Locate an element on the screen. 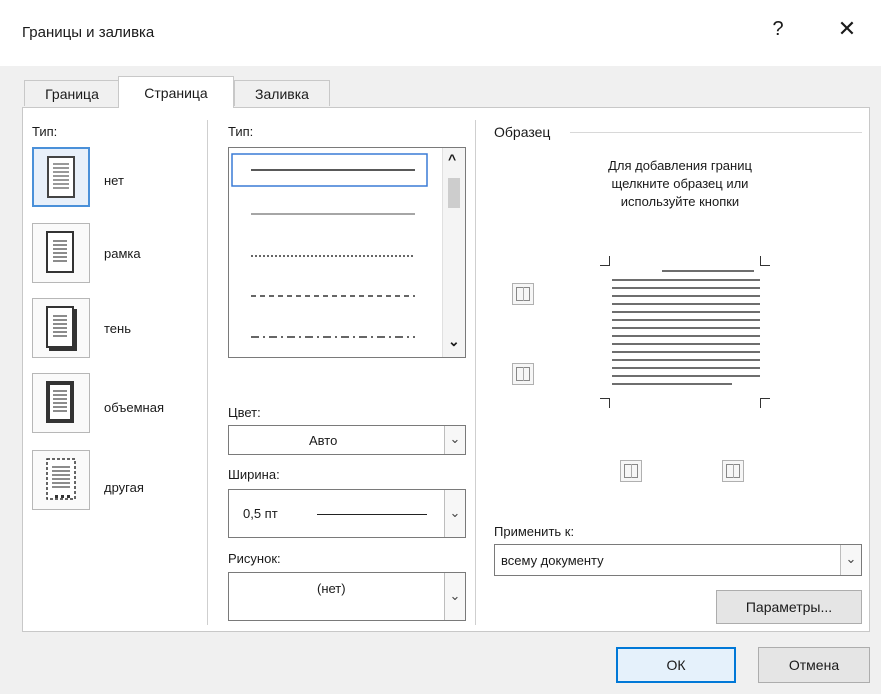  title-bar: Границы и заливка ? ✕ is located at coordinates (440, 33).